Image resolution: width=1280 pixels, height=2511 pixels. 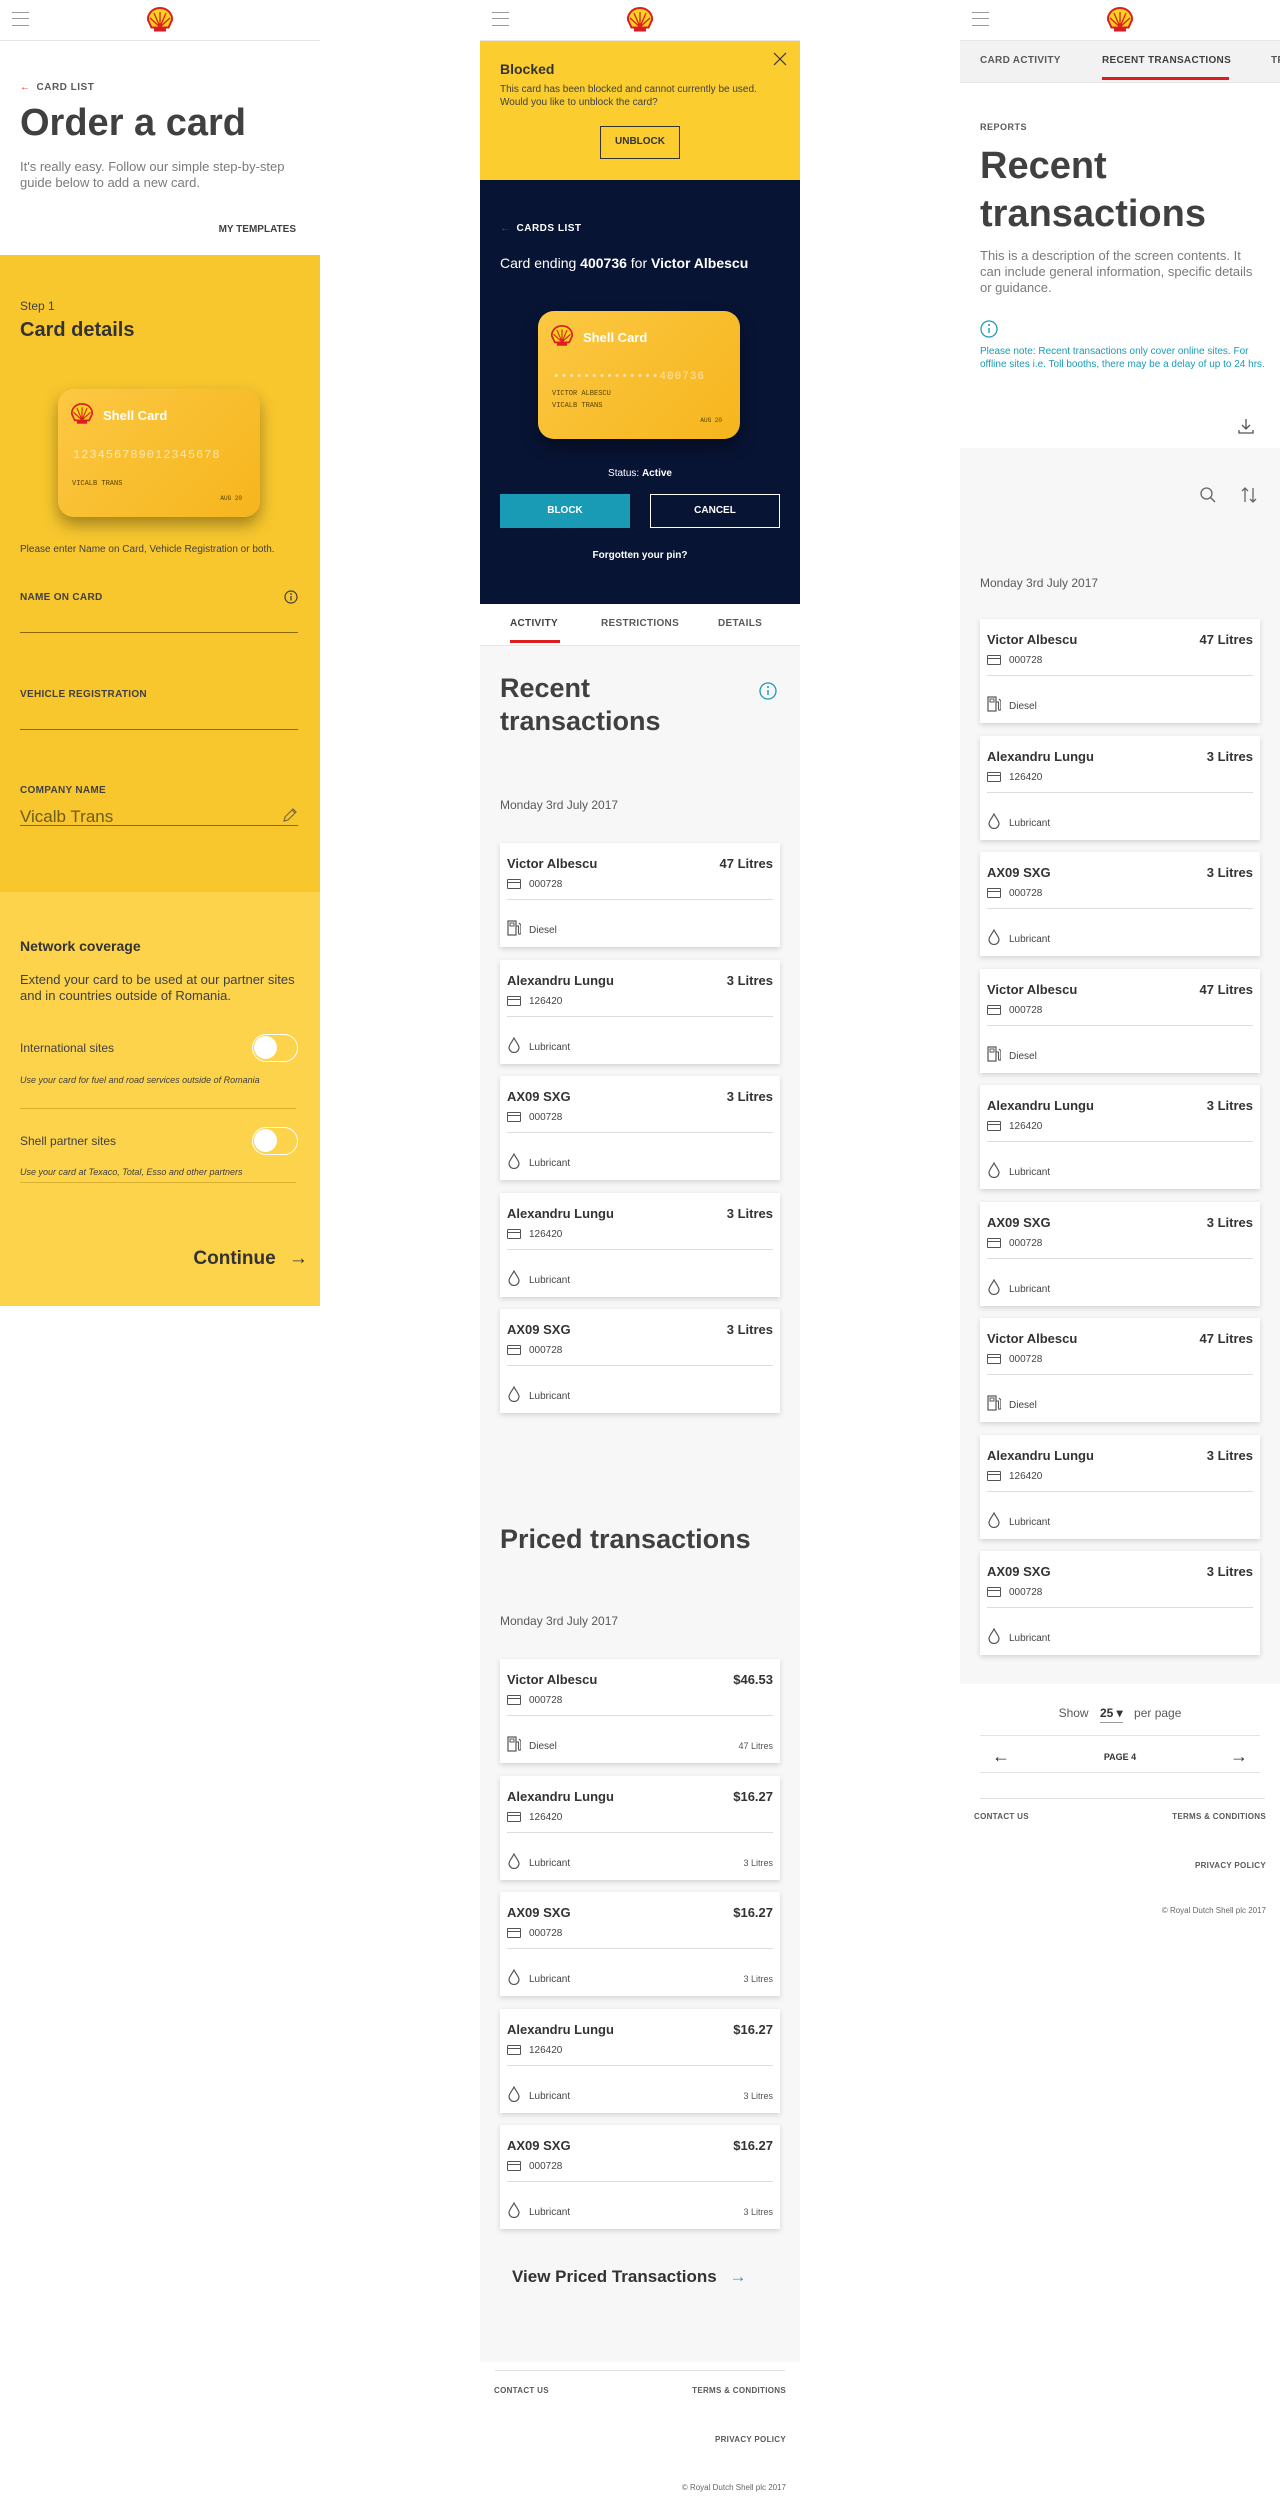 What do you see at coordinates (159, 811) in the screenshot?
I see `company-name-input: Vicalb Trans` at bounding box center [159, 811].